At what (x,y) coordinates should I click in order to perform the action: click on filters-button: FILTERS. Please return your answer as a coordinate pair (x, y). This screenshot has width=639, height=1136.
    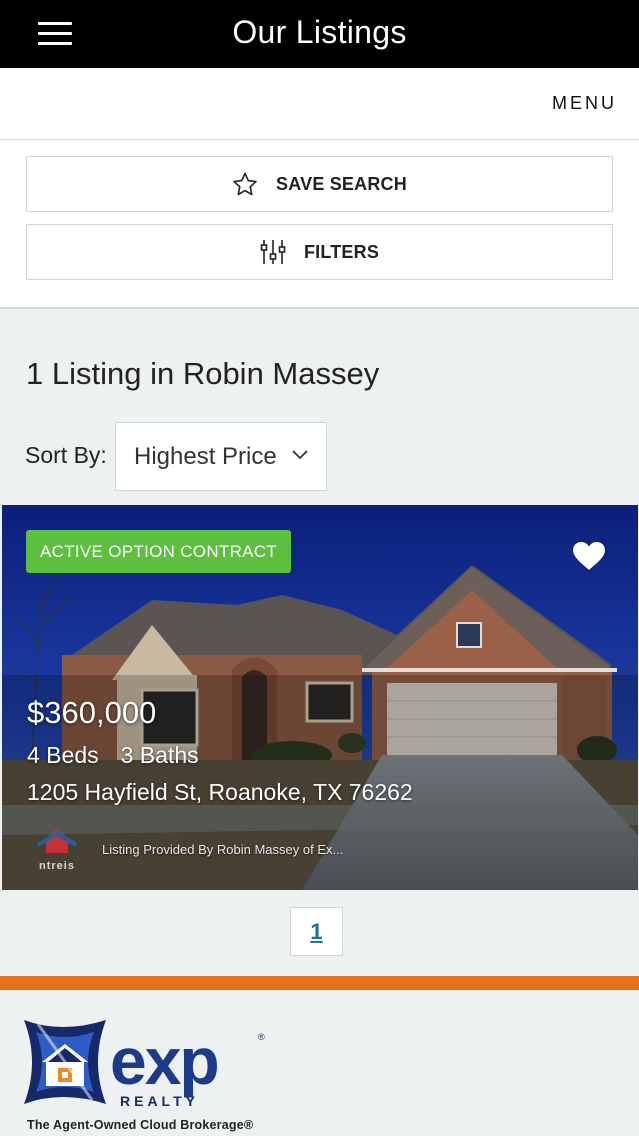
    Looking at the image, I should click on (319, 252).